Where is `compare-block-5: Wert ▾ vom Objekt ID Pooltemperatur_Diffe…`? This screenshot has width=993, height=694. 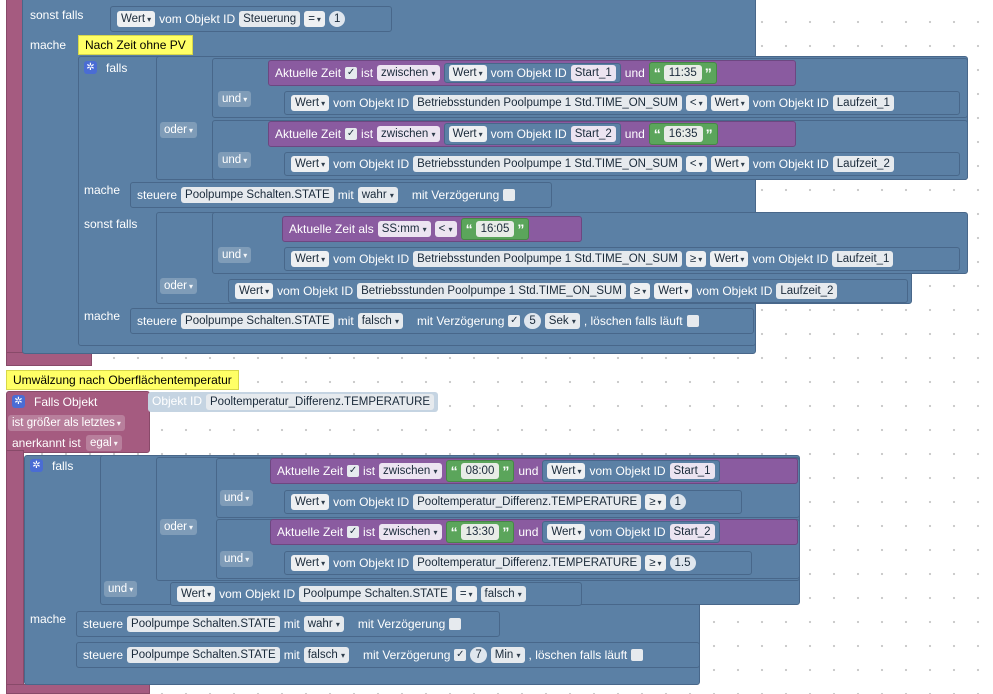
compare-block-5: Wert ▾ vom Objekt ID Pooltemperatur_Diffe… is located at coordinates (513, 502).